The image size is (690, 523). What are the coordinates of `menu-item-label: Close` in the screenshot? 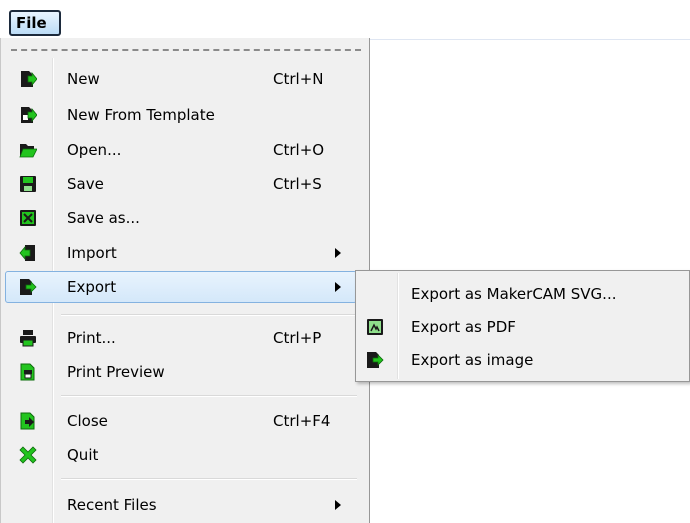 It's located at (87, 421).